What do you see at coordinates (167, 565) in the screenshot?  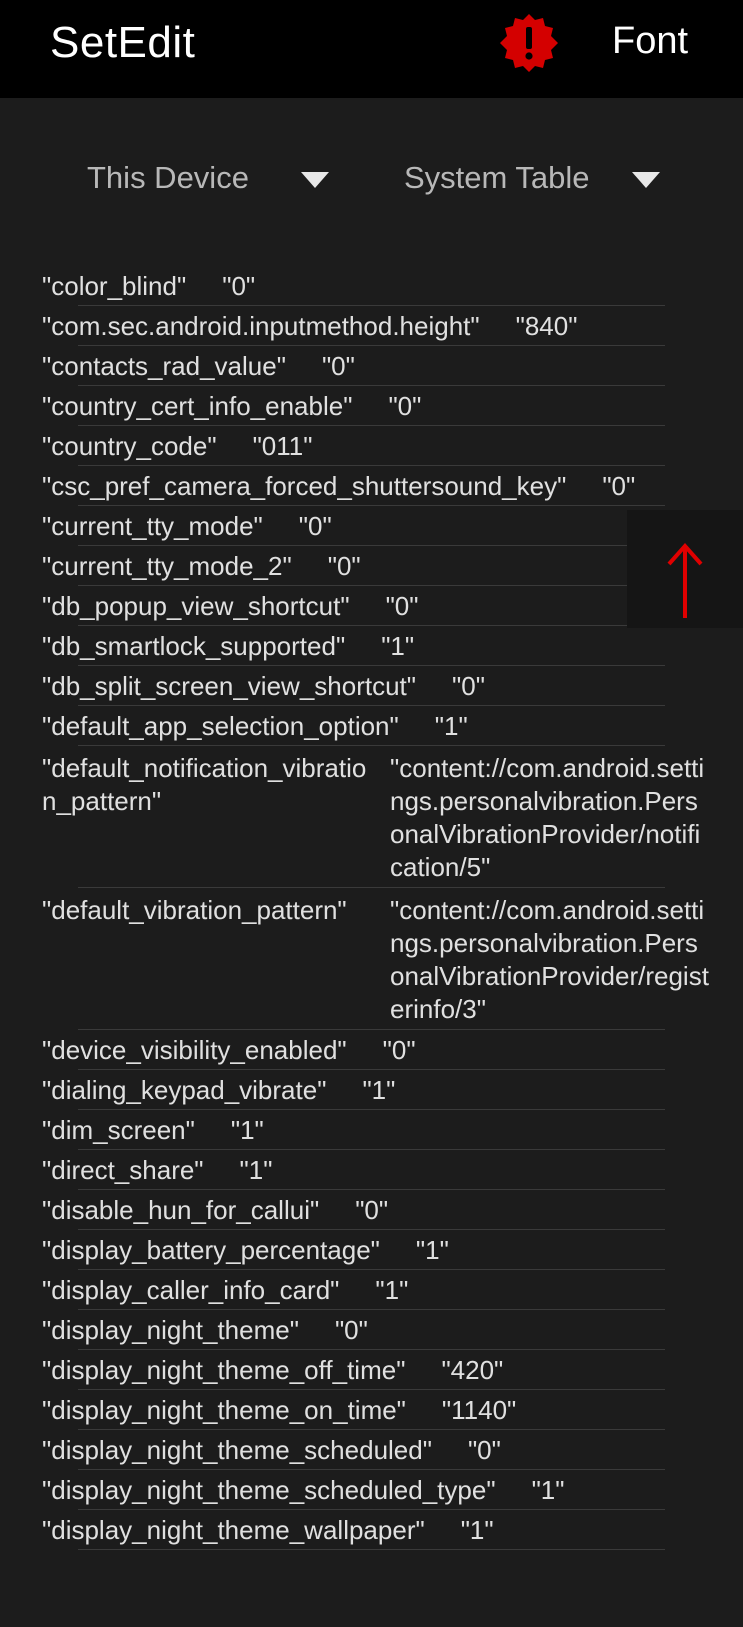 I see `setting-key: "current_tty_mode_2"` at bounding box center [167, 565].